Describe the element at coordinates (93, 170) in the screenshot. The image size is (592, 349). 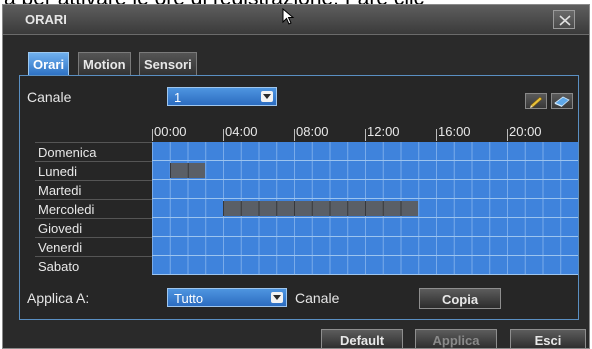
I see `day-label: Lunedi` at that location.